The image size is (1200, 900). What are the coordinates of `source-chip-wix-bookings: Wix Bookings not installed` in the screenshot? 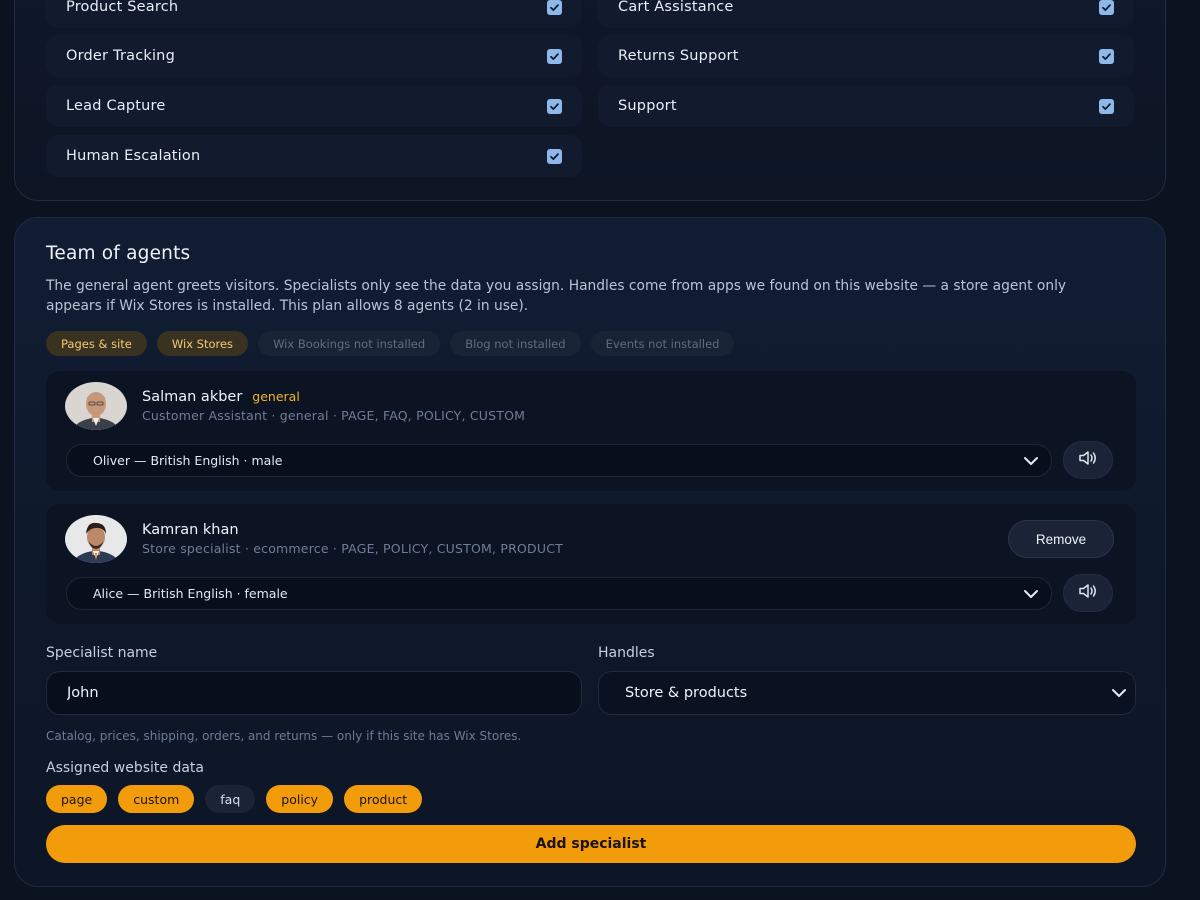 It's located at (349, 343).